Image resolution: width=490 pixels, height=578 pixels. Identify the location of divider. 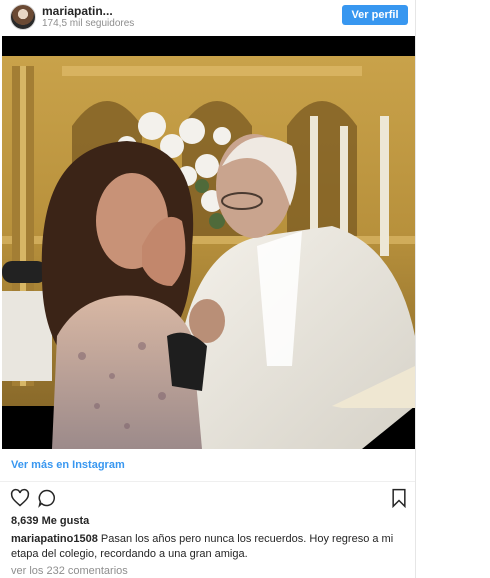
(207, 481).